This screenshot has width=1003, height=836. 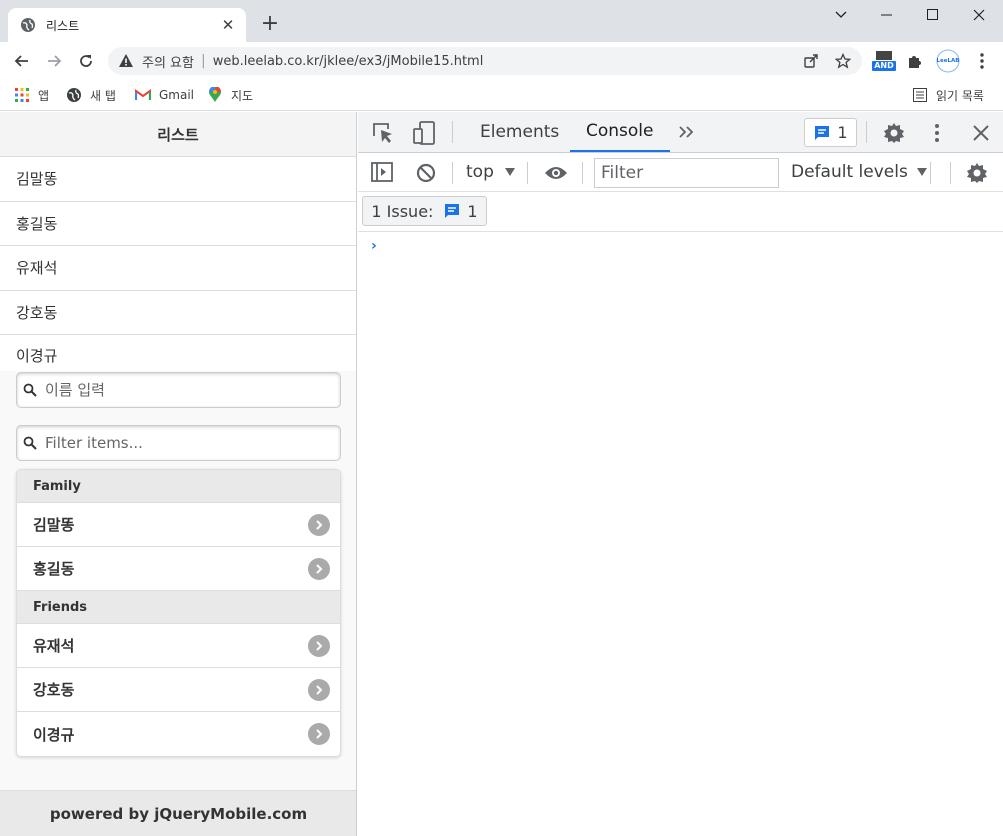 I want to click on browser-tab: 리스트 ✕, so click(x=127, y=25).